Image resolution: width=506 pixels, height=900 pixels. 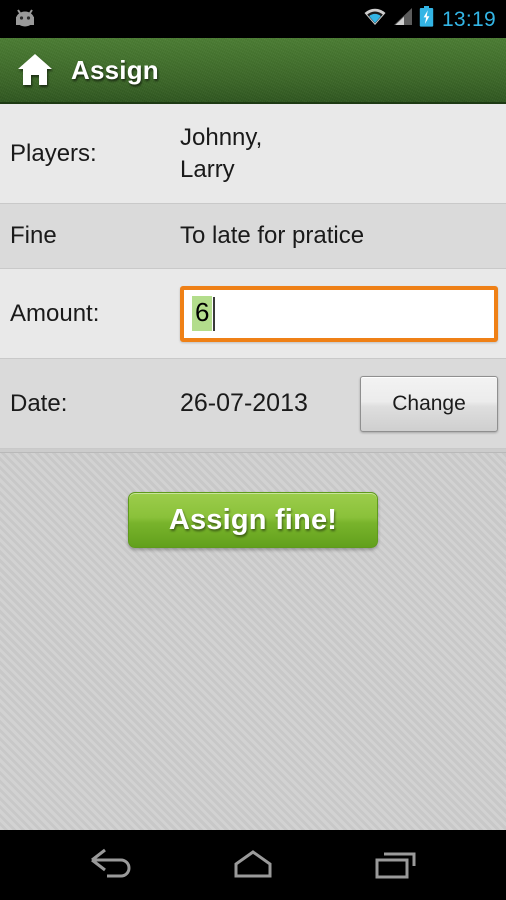 I want to click on amount-input: 6, so click(x=339, y=313).